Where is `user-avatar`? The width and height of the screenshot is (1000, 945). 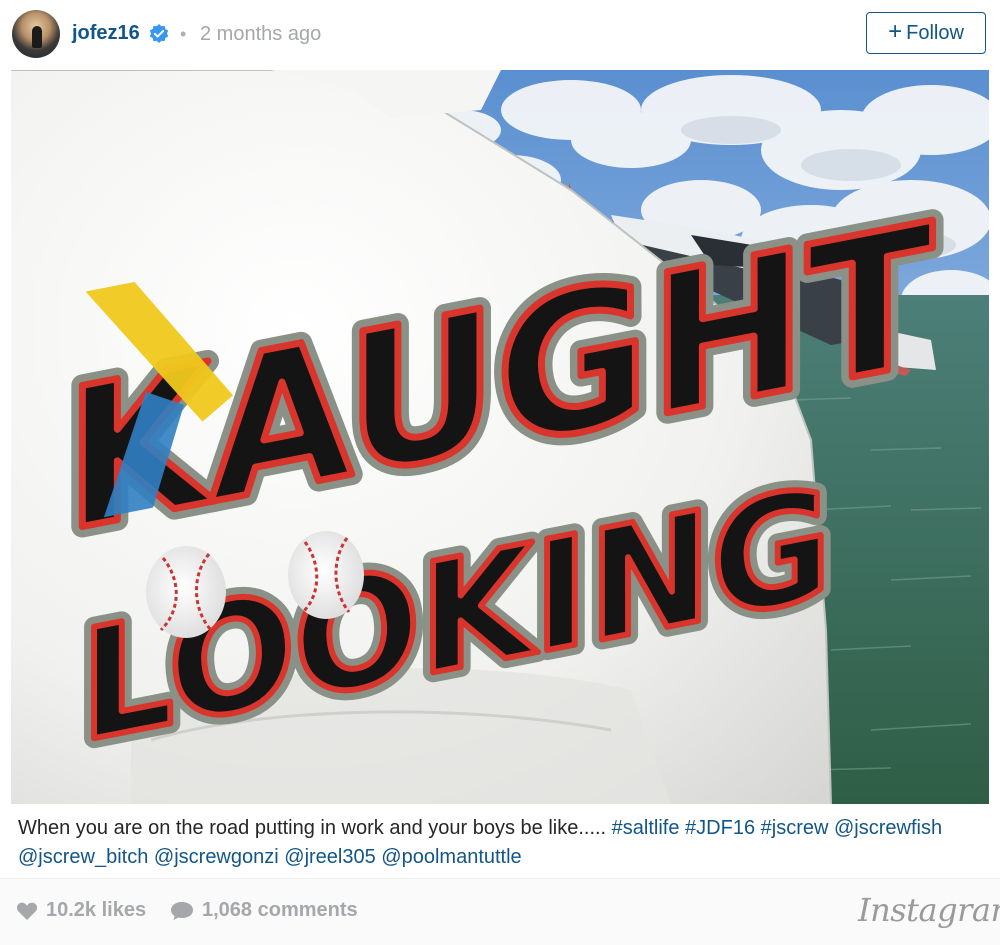
user-avatar is located at coordinates (36, 34).